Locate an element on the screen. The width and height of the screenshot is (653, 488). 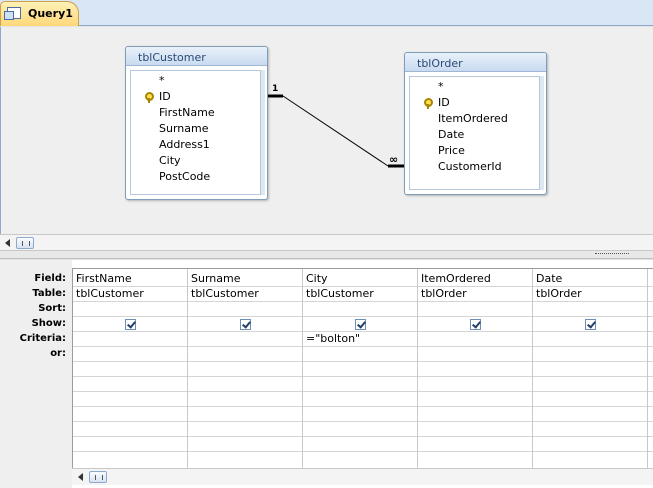
grid-row-labels: Field: Table: Sort: Show: Criteria: or: is located at coordinates (36, 374).